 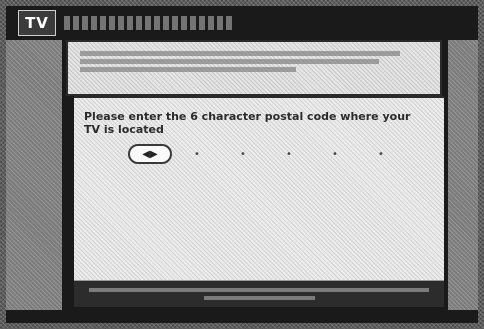 What do you see at coordinates (289, 154) in the screenshot?
I see `postal-code-slot-4: •` at bounding box center [289, 154].